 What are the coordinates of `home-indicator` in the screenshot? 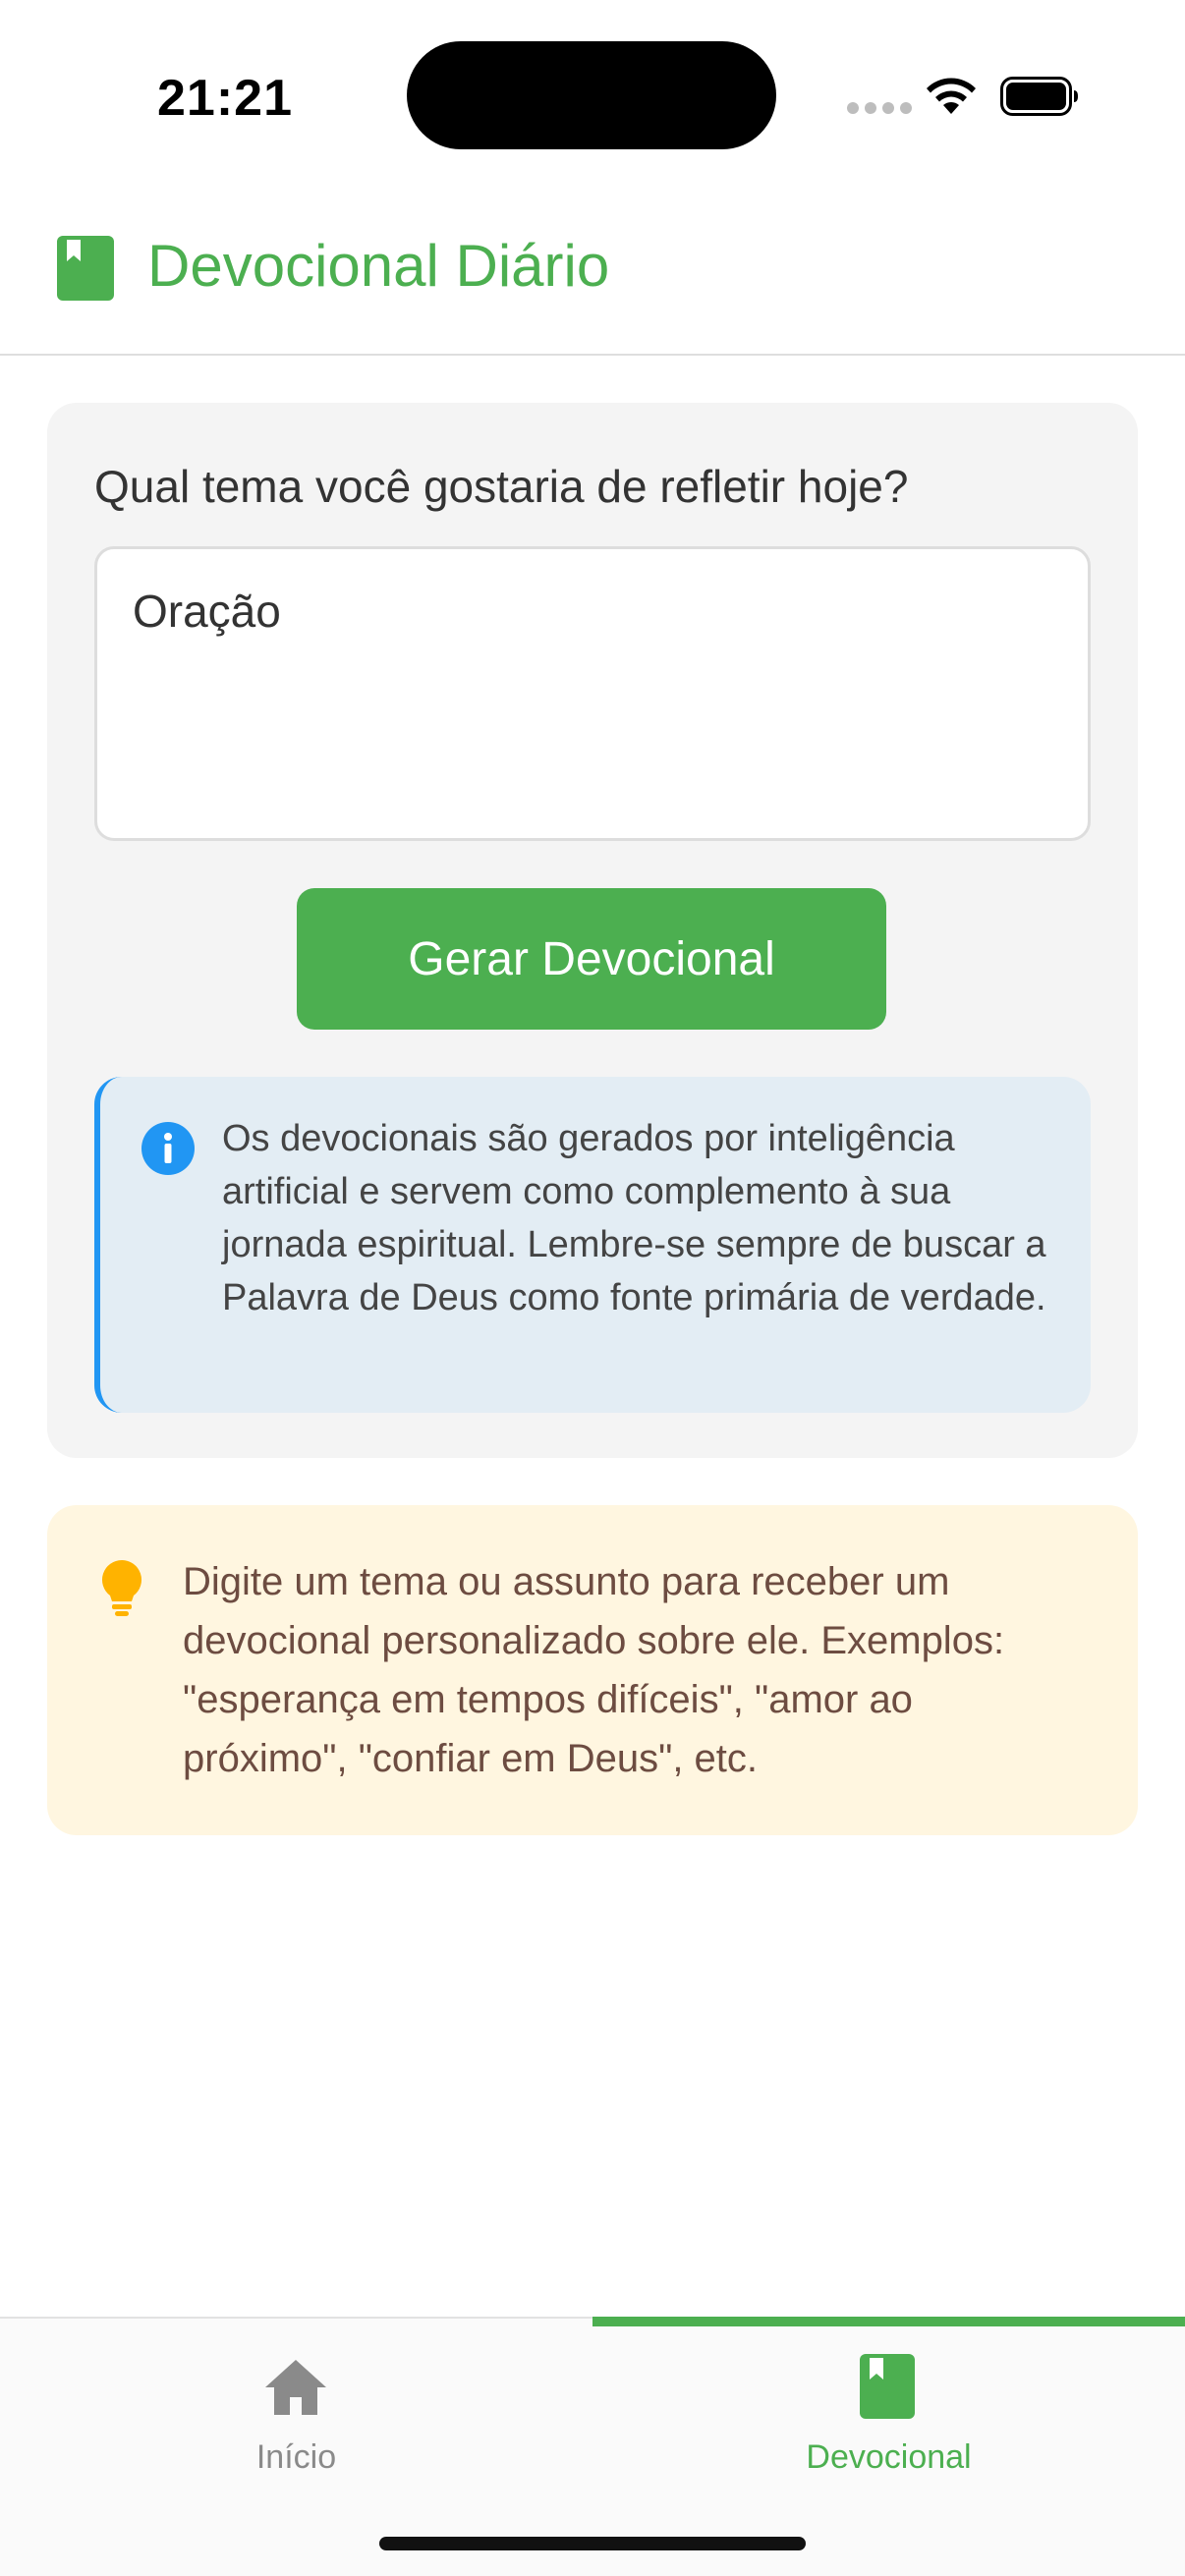 It's located at (592, 2543).